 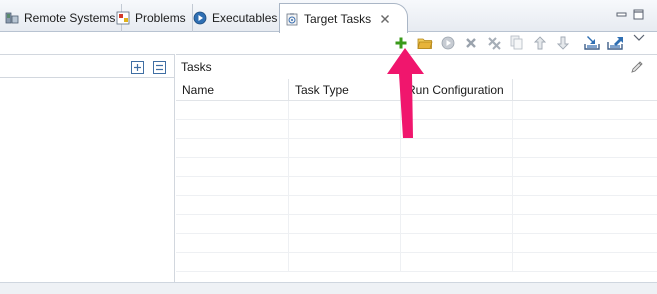 What do you see at coordinates (328, 288) in the screenshot?
I see `bottom-border` at bounding box center [328, 288].